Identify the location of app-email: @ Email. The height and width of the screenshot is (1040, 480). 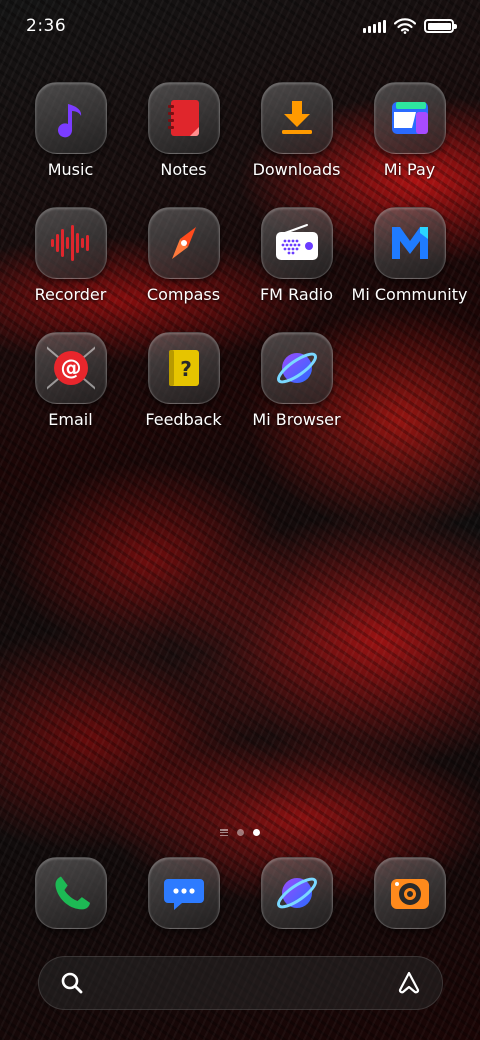
(70, 387).